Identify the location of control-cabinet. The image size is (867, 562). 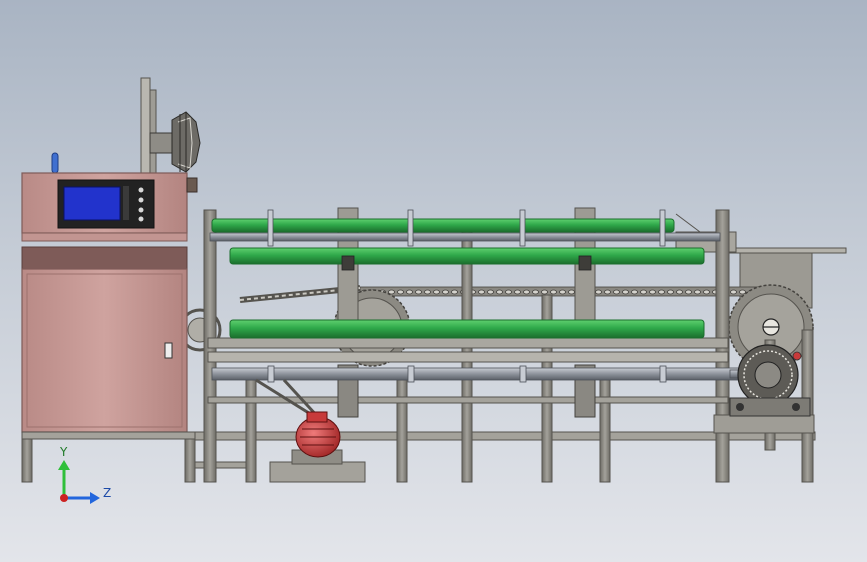
(109, 317).